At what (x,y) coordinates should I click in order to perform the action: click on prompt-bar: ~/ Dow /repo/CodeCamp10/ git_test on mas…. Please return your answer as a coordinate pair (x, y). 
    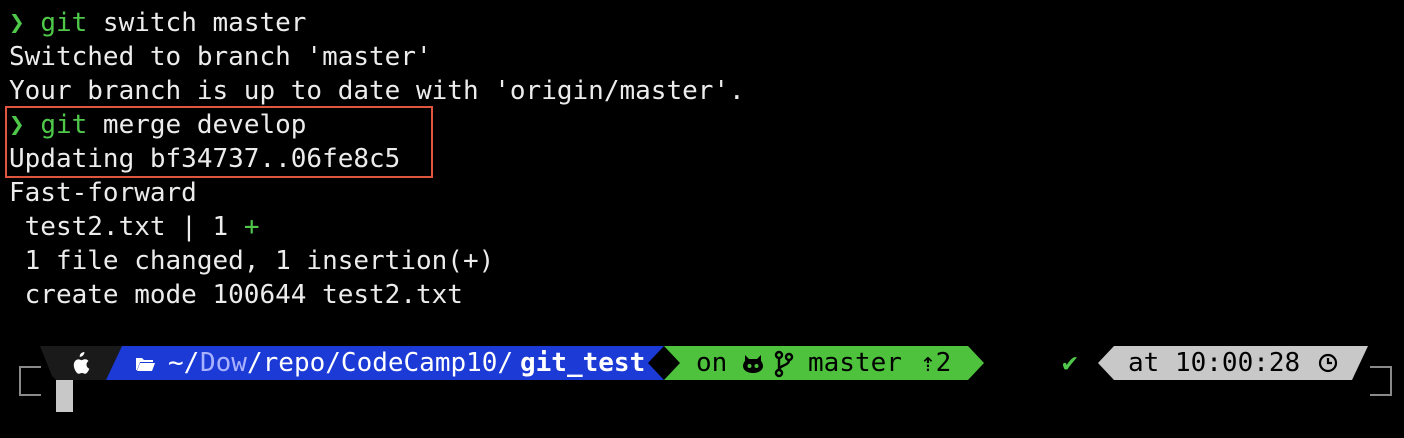
    Looking at the image, I should click on (702, 363).